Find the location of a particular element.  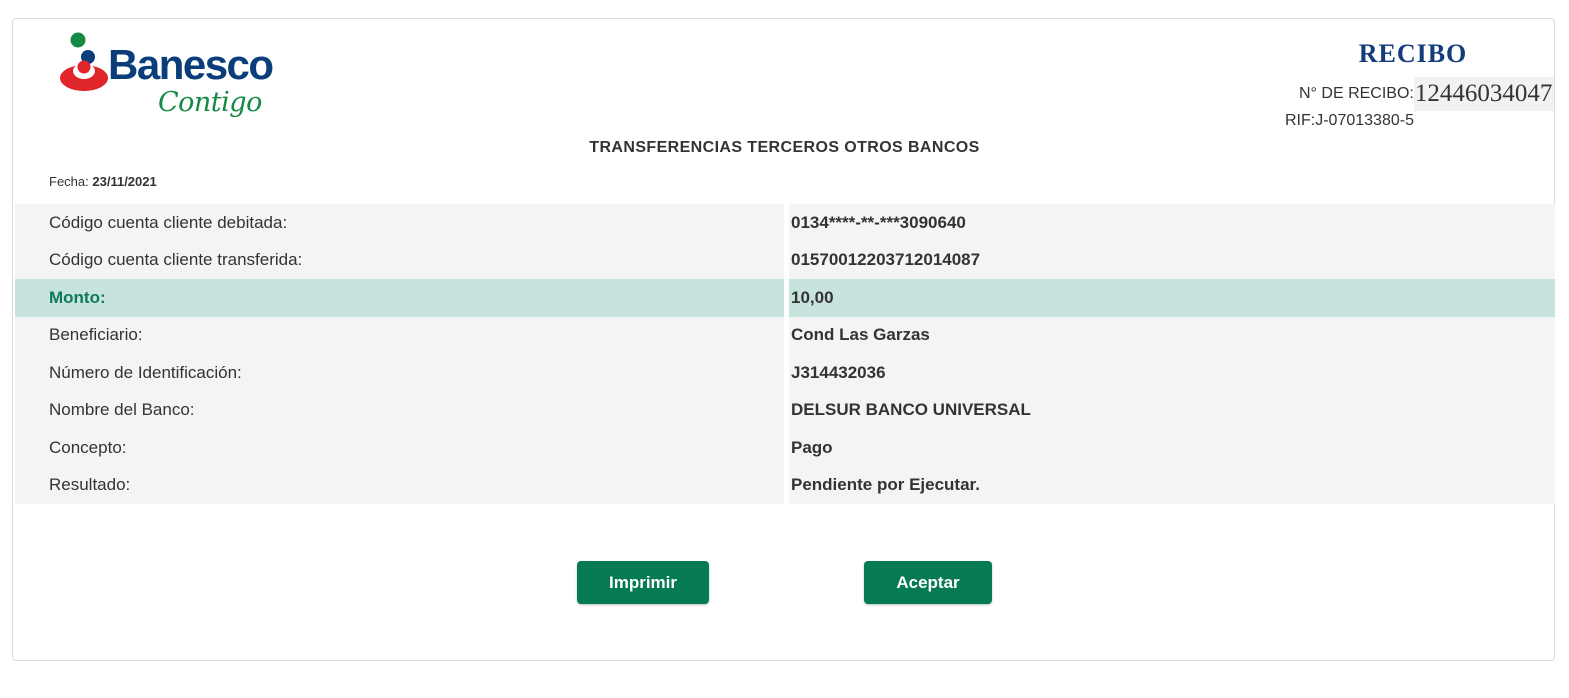

detail-label: Nombre del Banco: is located at coordinates (399, 410).